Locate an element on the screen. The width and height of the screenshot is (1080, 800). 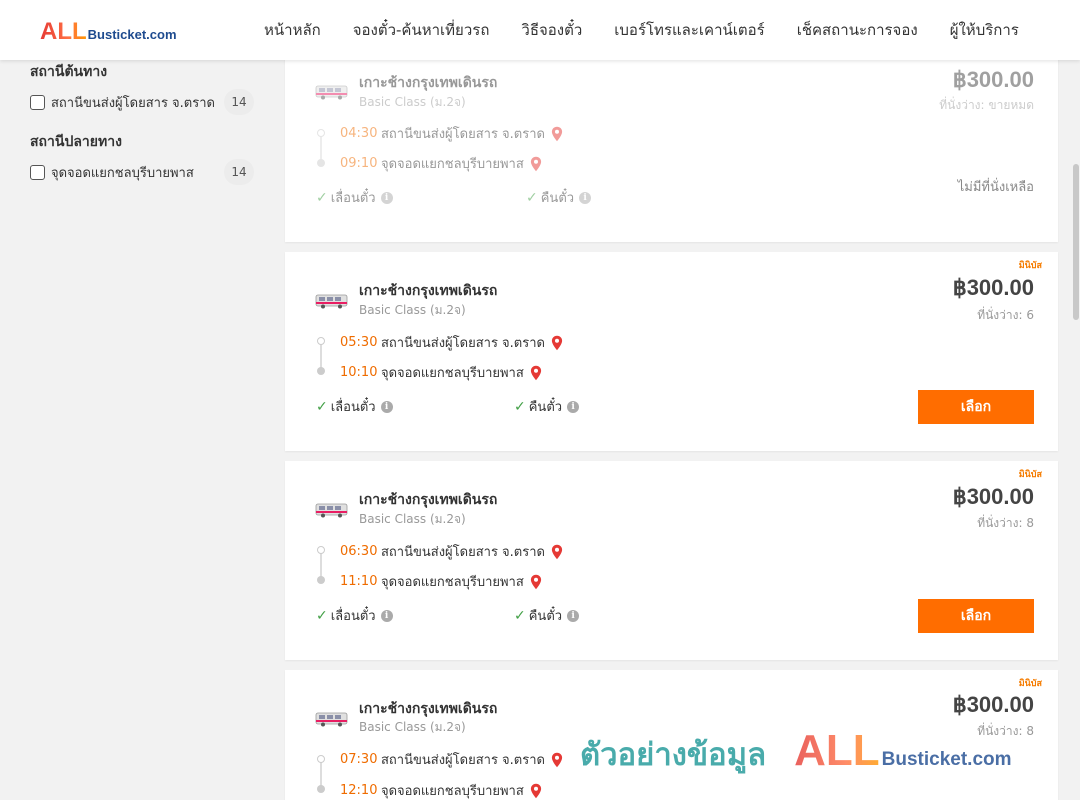
destination-filter-option: จุดจอดแยกชลบุรีบายพาส 14 is located at coordinates (145, 172).